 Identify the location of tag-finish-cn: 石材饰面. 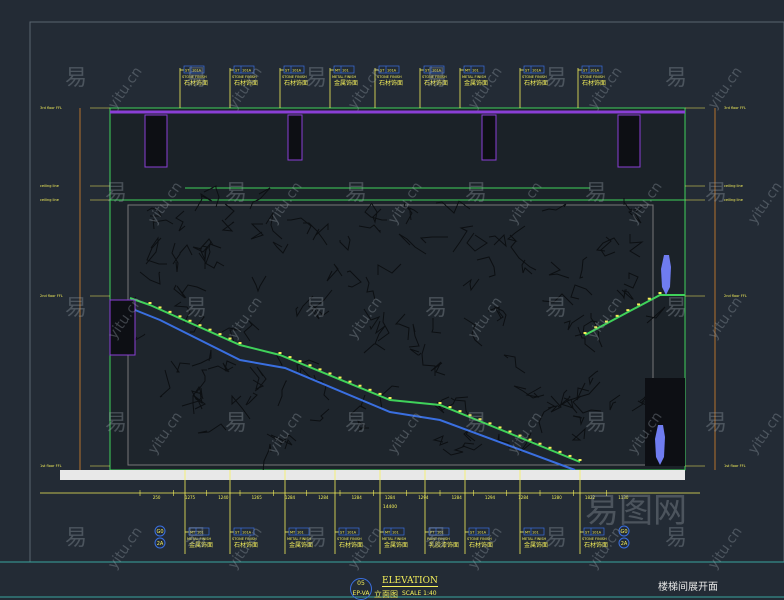
(391, 83).